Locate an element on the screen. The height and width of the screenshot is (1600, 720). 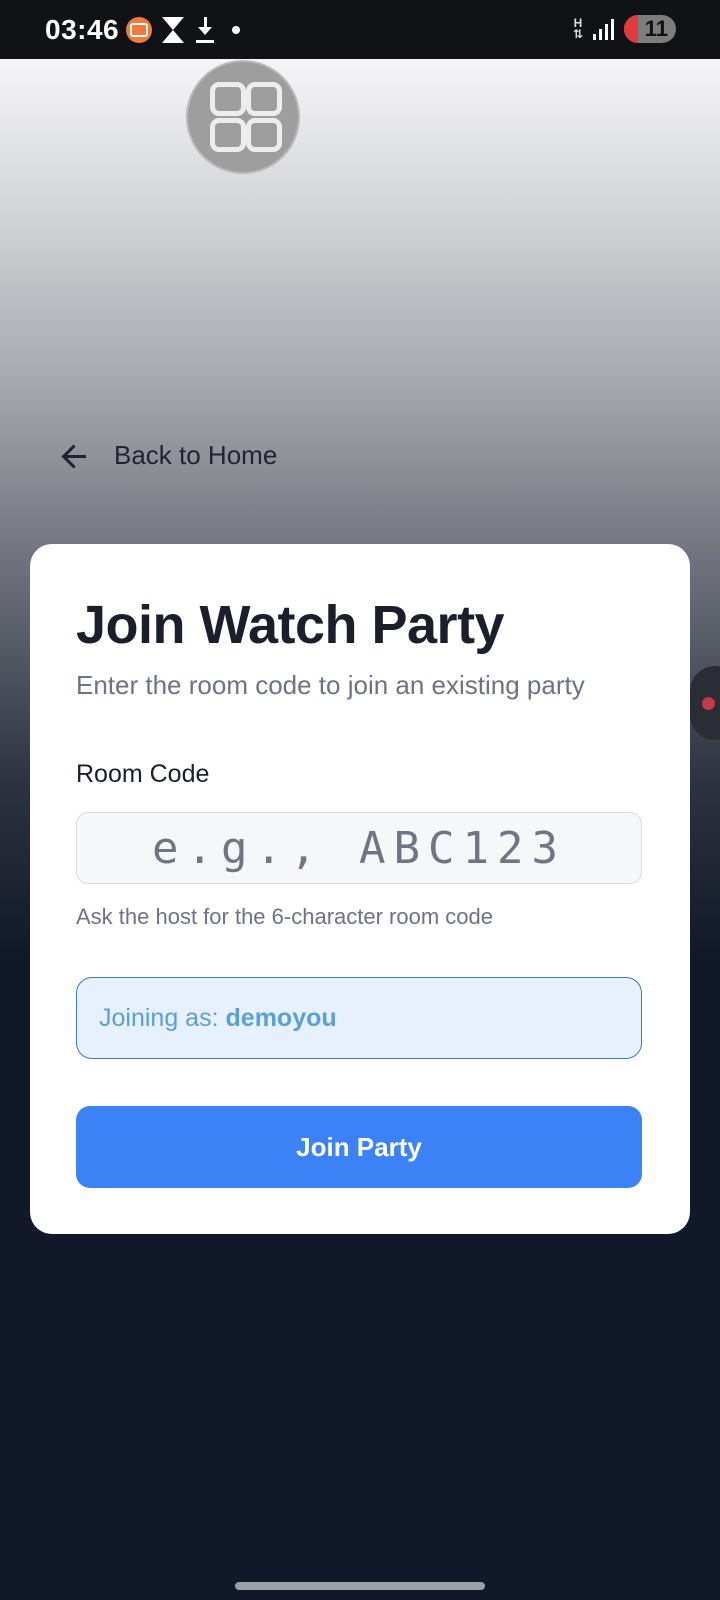
network-icon: H ⇅ is located at coordinates (577, 28).